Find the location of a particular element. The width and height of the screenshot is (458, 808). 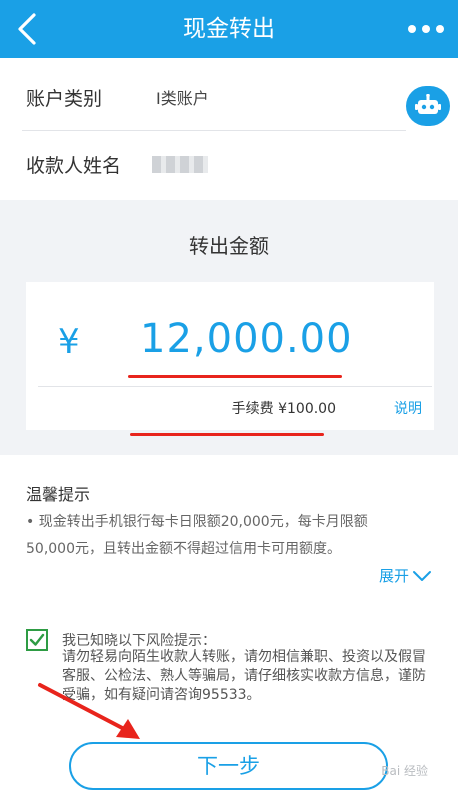

account-type-label: 账户类别 is located at coordinates (64, 99).